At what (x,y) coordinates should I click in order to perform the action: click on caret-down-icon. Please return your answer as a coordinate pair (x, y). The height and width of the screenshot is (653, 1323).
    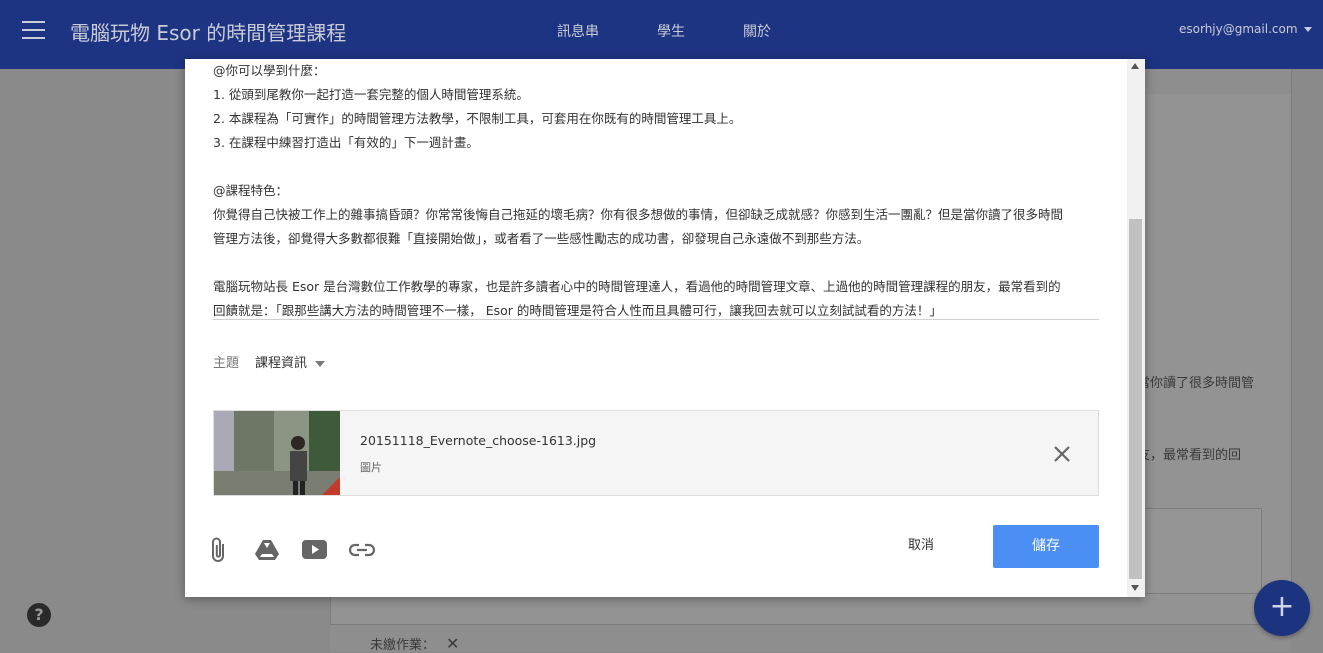
    Looking at the image, I should click on (1307, 29).